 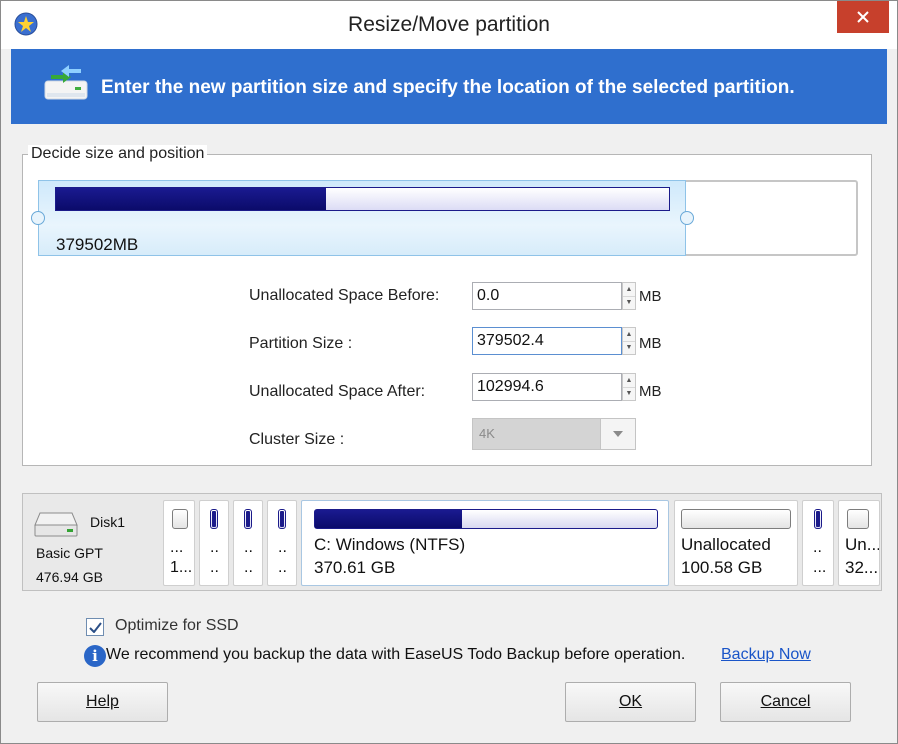 I want to click on disk-name: Disk1, so click(x=108, y=522).